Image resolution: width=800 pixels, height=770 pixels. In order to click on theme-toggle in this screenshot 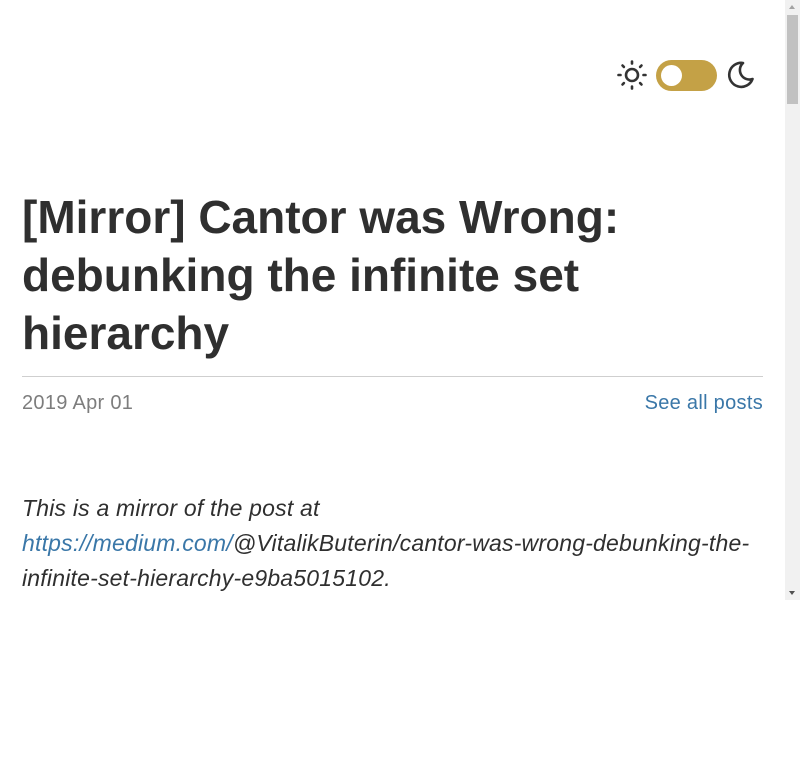, I will do `click(686, 75)`.